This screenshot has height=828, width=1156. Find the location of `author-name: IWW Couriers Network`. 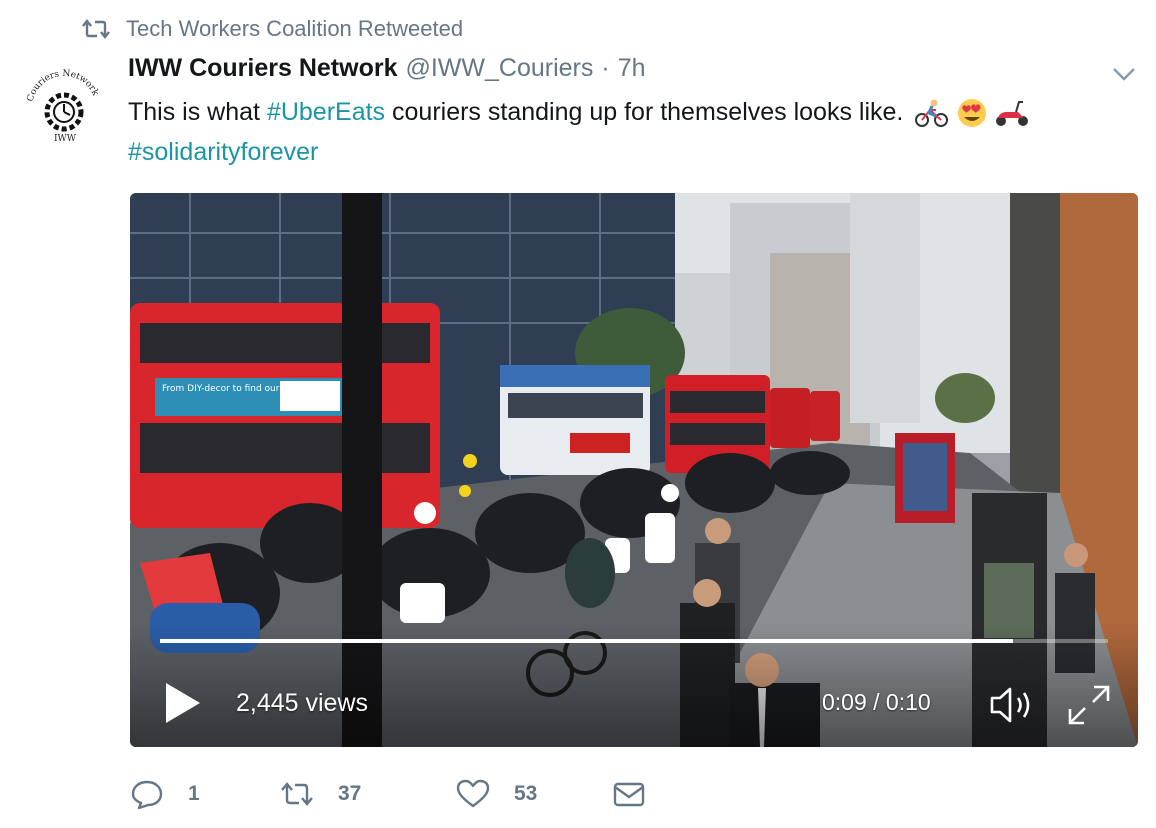

author-name: IWW Couriers Network is located at coordinates (262, 68).